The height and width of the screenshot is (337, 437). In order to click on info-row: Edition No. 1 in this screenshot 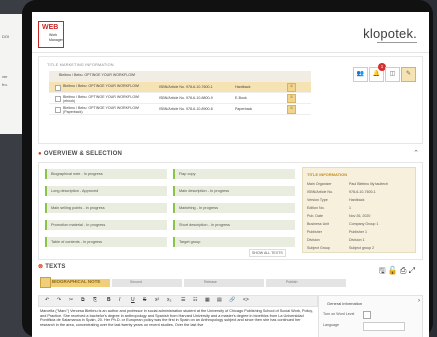, I will do `click(329, 208)`.